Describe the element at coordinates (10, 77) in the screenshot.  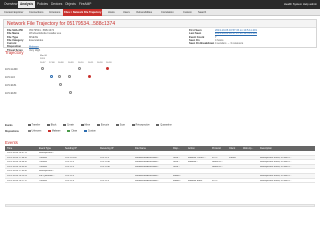
I see `host-lane-label: 10.5.11.6` at that location.